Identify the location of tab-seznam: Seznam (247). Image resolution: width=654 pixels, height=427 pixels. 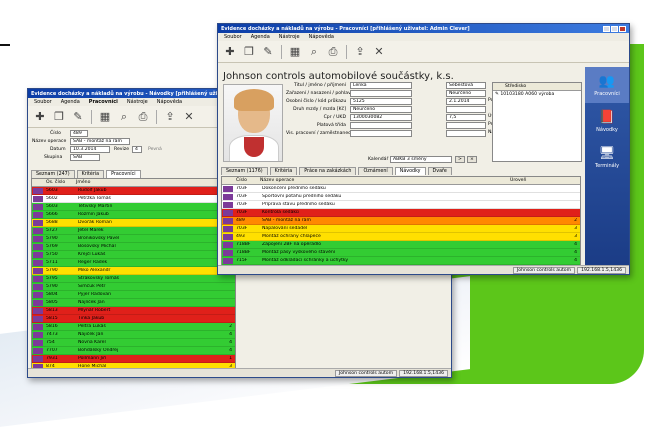
(53, 174).